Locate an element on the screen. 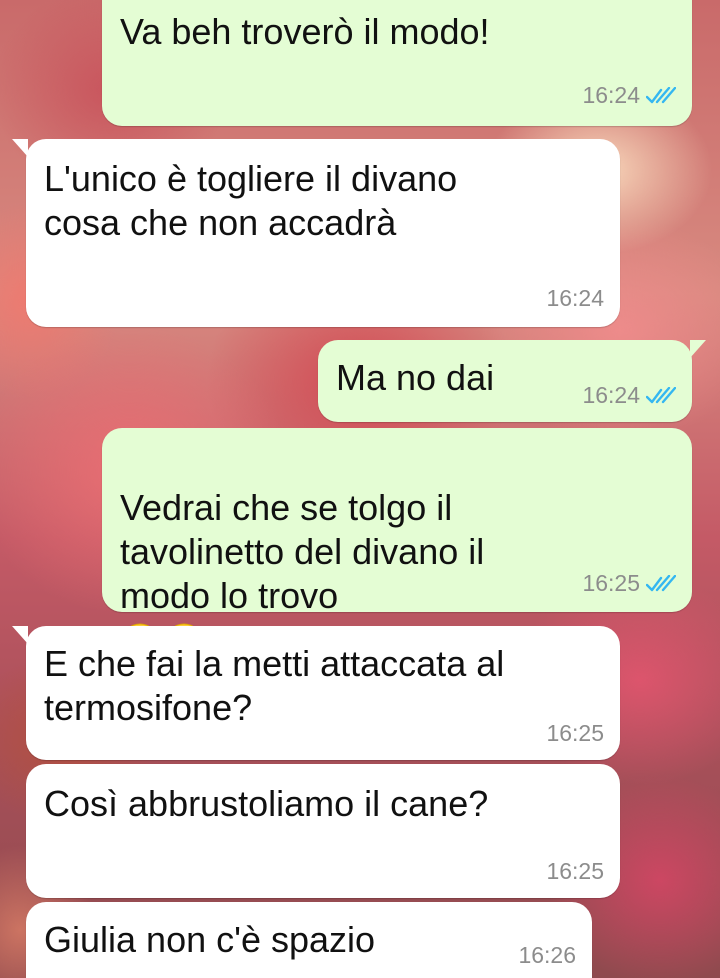  message-bubble-incoming: Giulia non c'è spazio 16:26 is located at coordinates (309, 940).